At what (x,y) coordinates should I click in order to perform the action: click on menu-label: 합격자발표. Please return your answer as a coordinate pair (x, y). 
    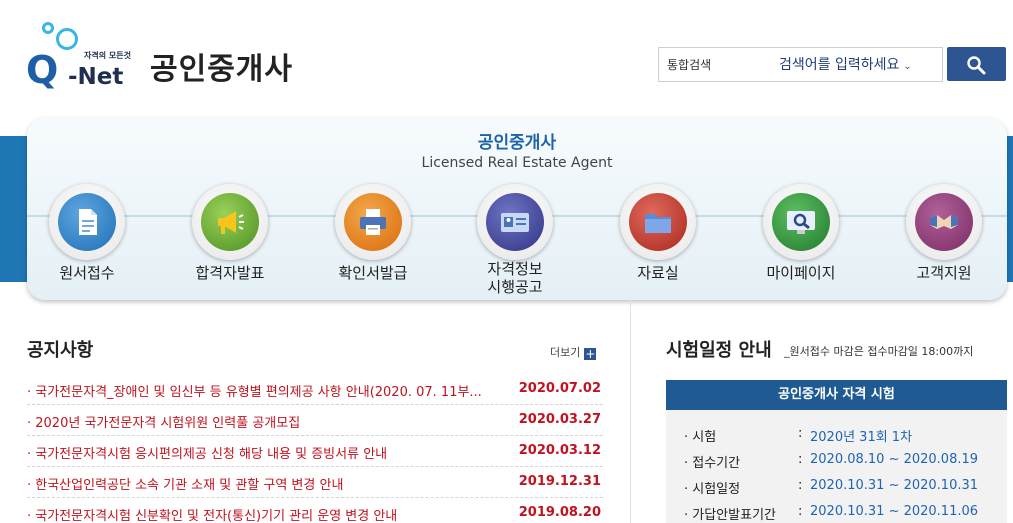
    Looking at the image, I should click on (230, 273).